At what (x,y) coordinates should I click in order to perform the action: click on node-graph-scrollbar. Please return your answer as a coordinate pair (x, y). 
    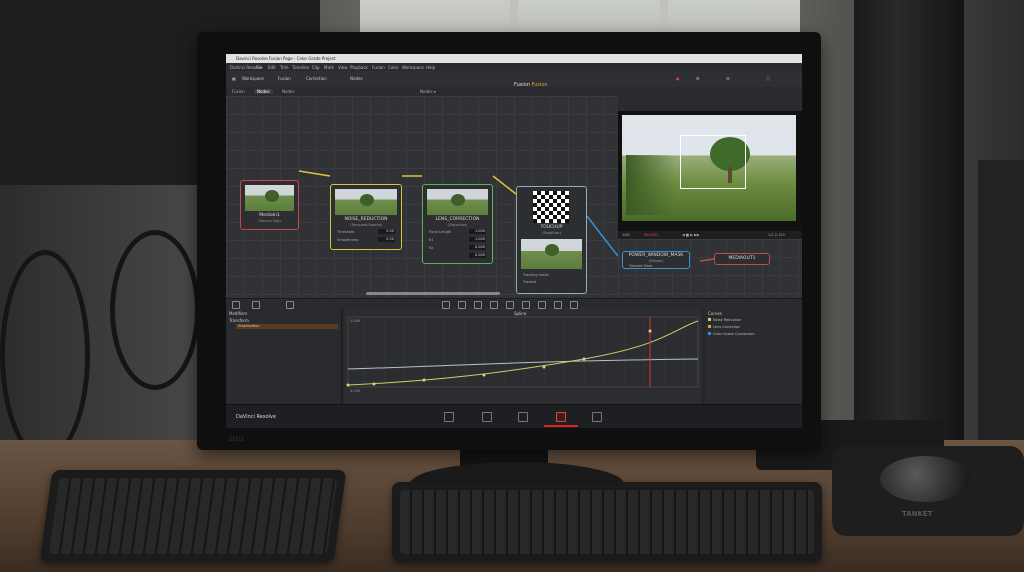
    Looking at the image, I should click on (433, 293).